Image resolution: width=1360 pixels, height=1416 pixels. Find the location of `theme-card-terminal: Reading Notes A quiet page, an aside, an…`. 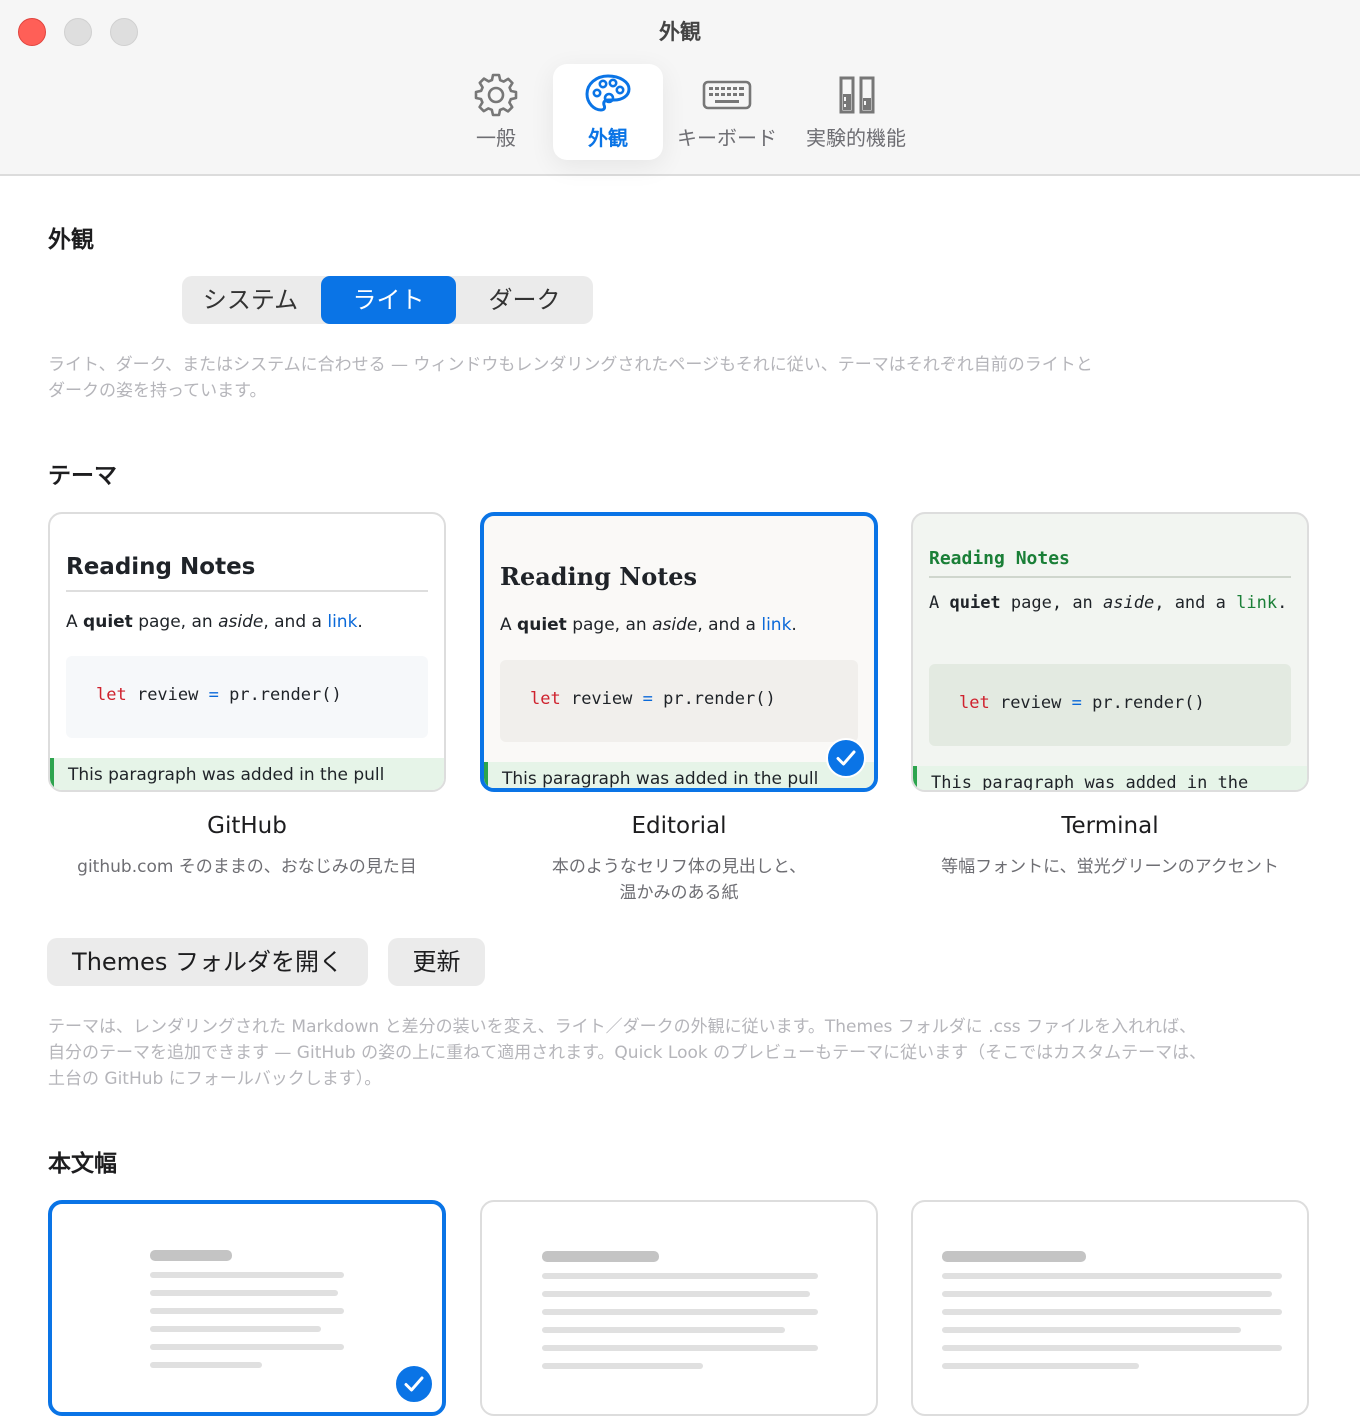

theme-card-terminal: Reading Notes A quiet page, an aside, an… is located at coordinates (1110, 652).